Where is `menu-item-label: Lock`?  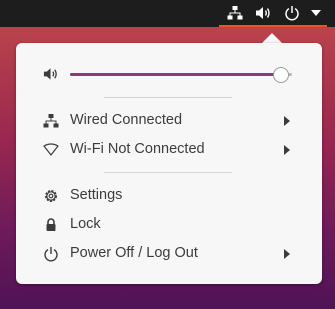 menu-item-label: Lock is located at coordinates (85, 224).